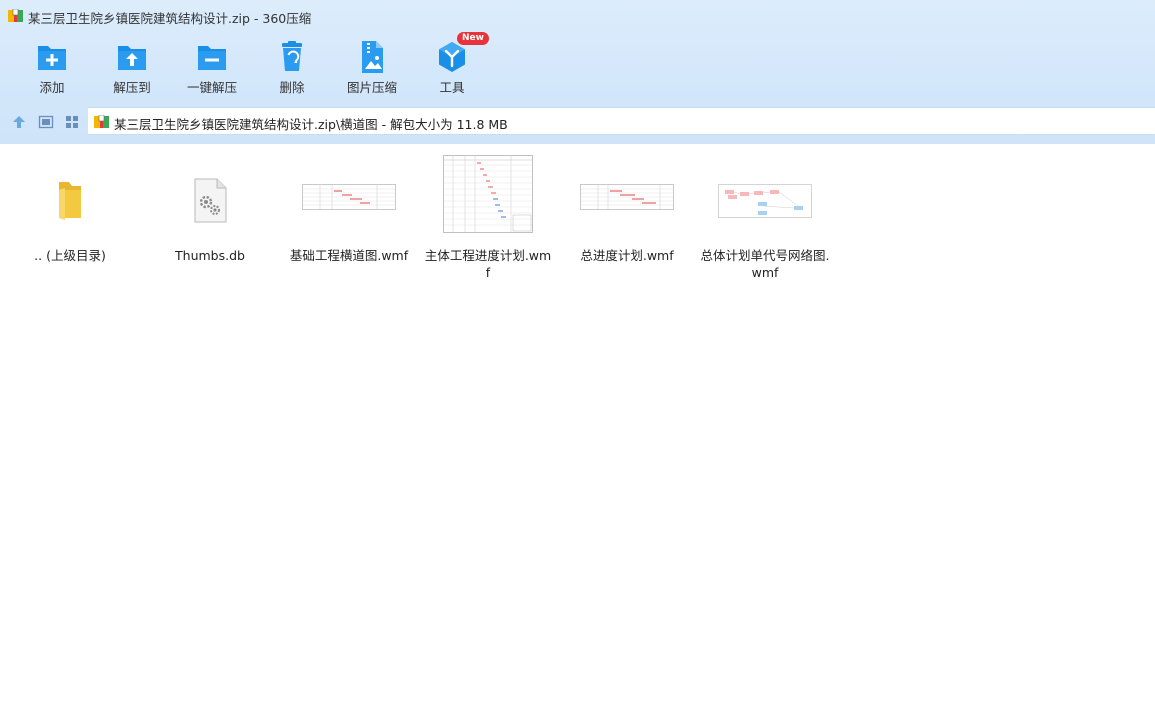  Describe the element at coordinates (349, 255) in the screenshot. I see `file-name: 基础工程横道图.wmf` at that location.